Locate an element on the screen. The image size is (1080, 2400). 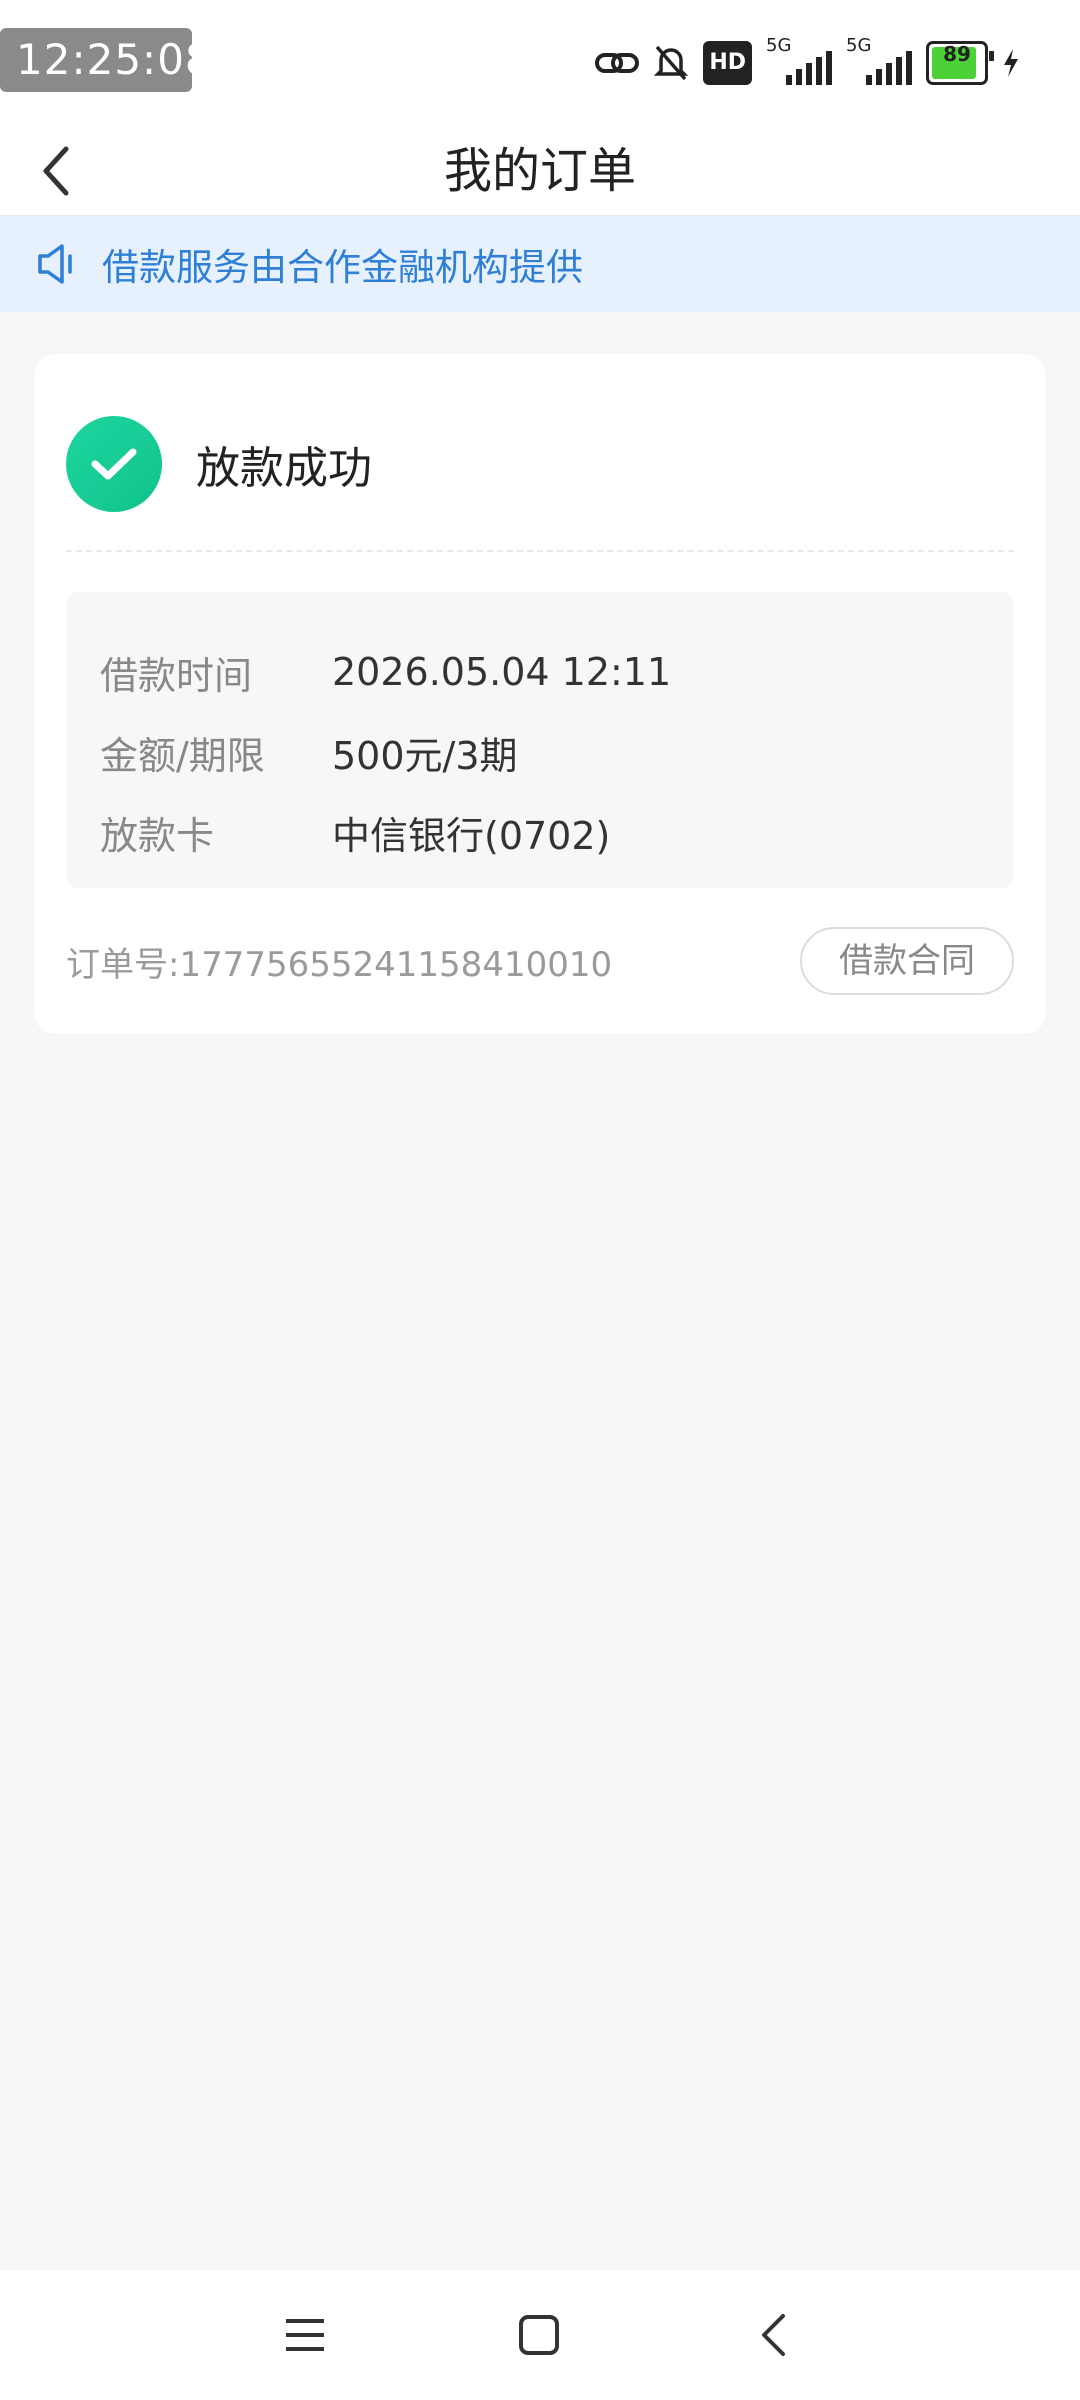
detail-value: 500元/3期 is located at coordinates (425, 755).